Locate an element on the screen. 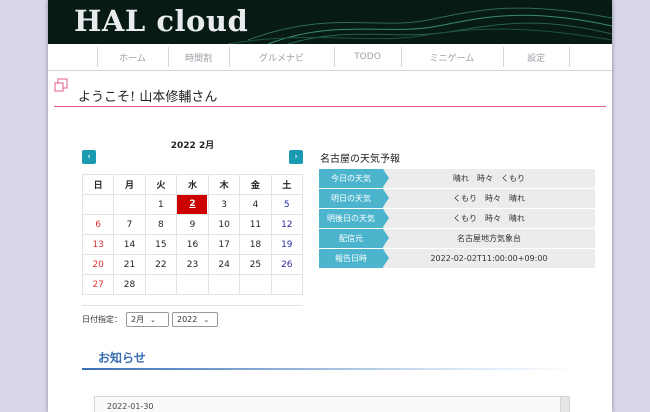 The image size is (650, 412). weekday-row: 日 月 火 水 木 金 土 is located at coordinates (192, 184).